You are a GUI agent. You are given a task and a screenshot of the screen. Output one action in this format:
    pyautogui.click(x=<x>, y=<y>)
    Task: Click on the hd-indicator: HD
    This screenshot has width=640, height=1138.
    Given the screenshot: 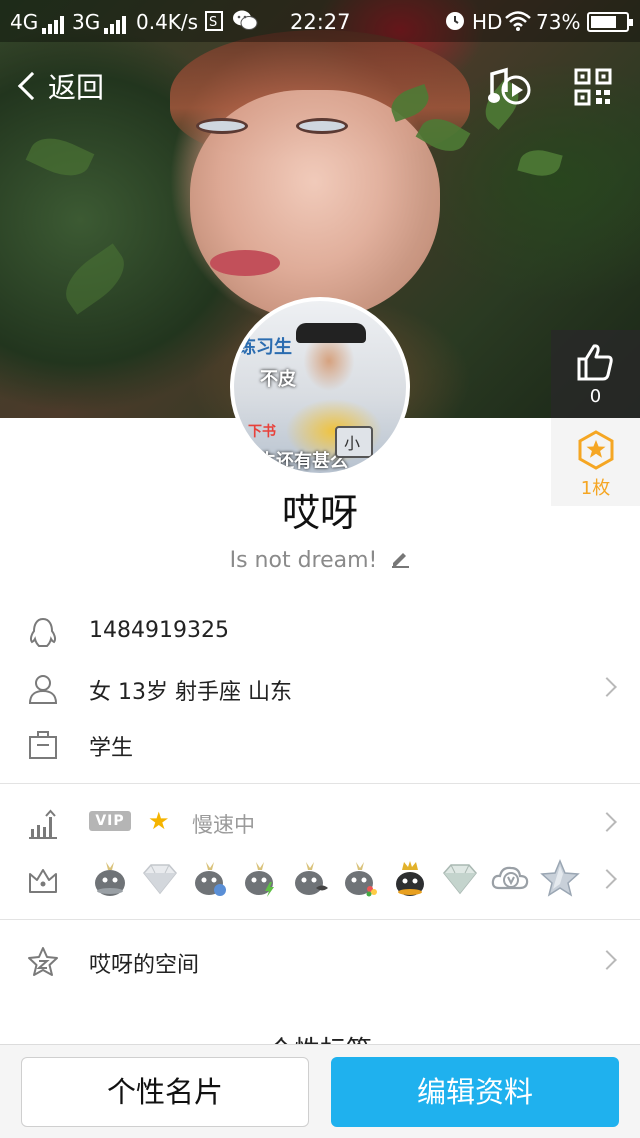 What is the action you would take?
    pyautogui.click(x=487, y=22)
    